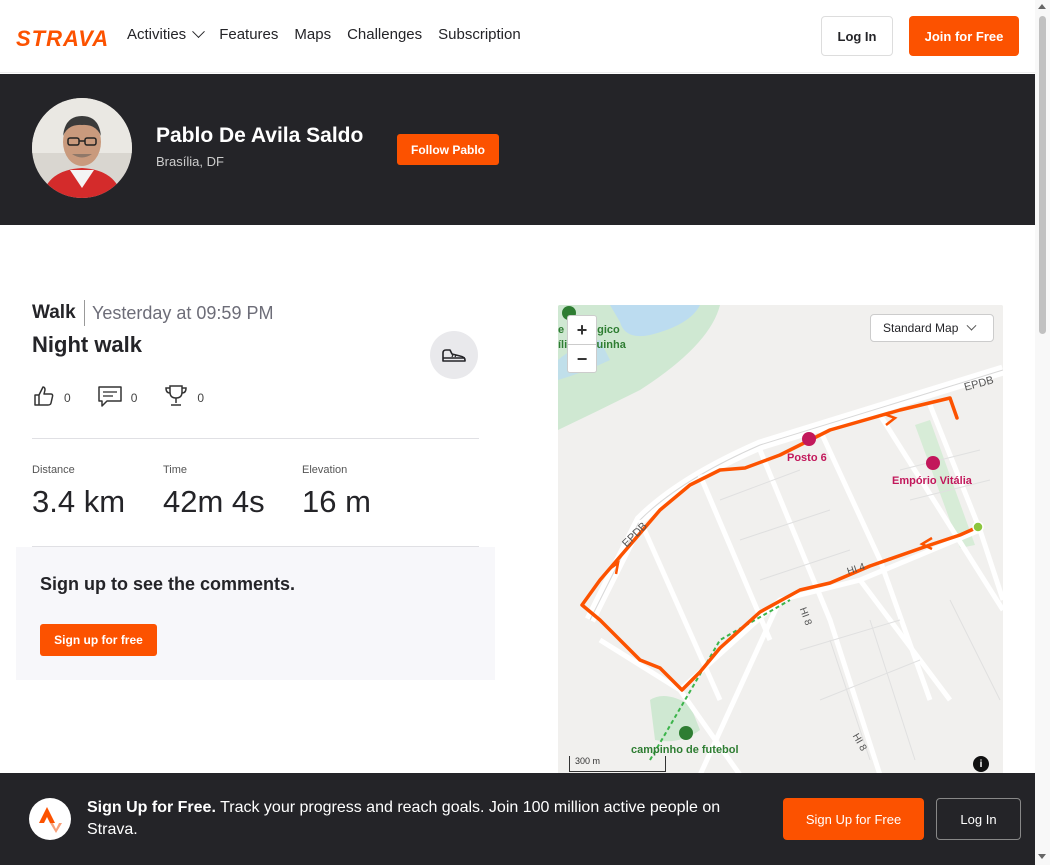  I want to click on trophy-icon, so click(176, 397).